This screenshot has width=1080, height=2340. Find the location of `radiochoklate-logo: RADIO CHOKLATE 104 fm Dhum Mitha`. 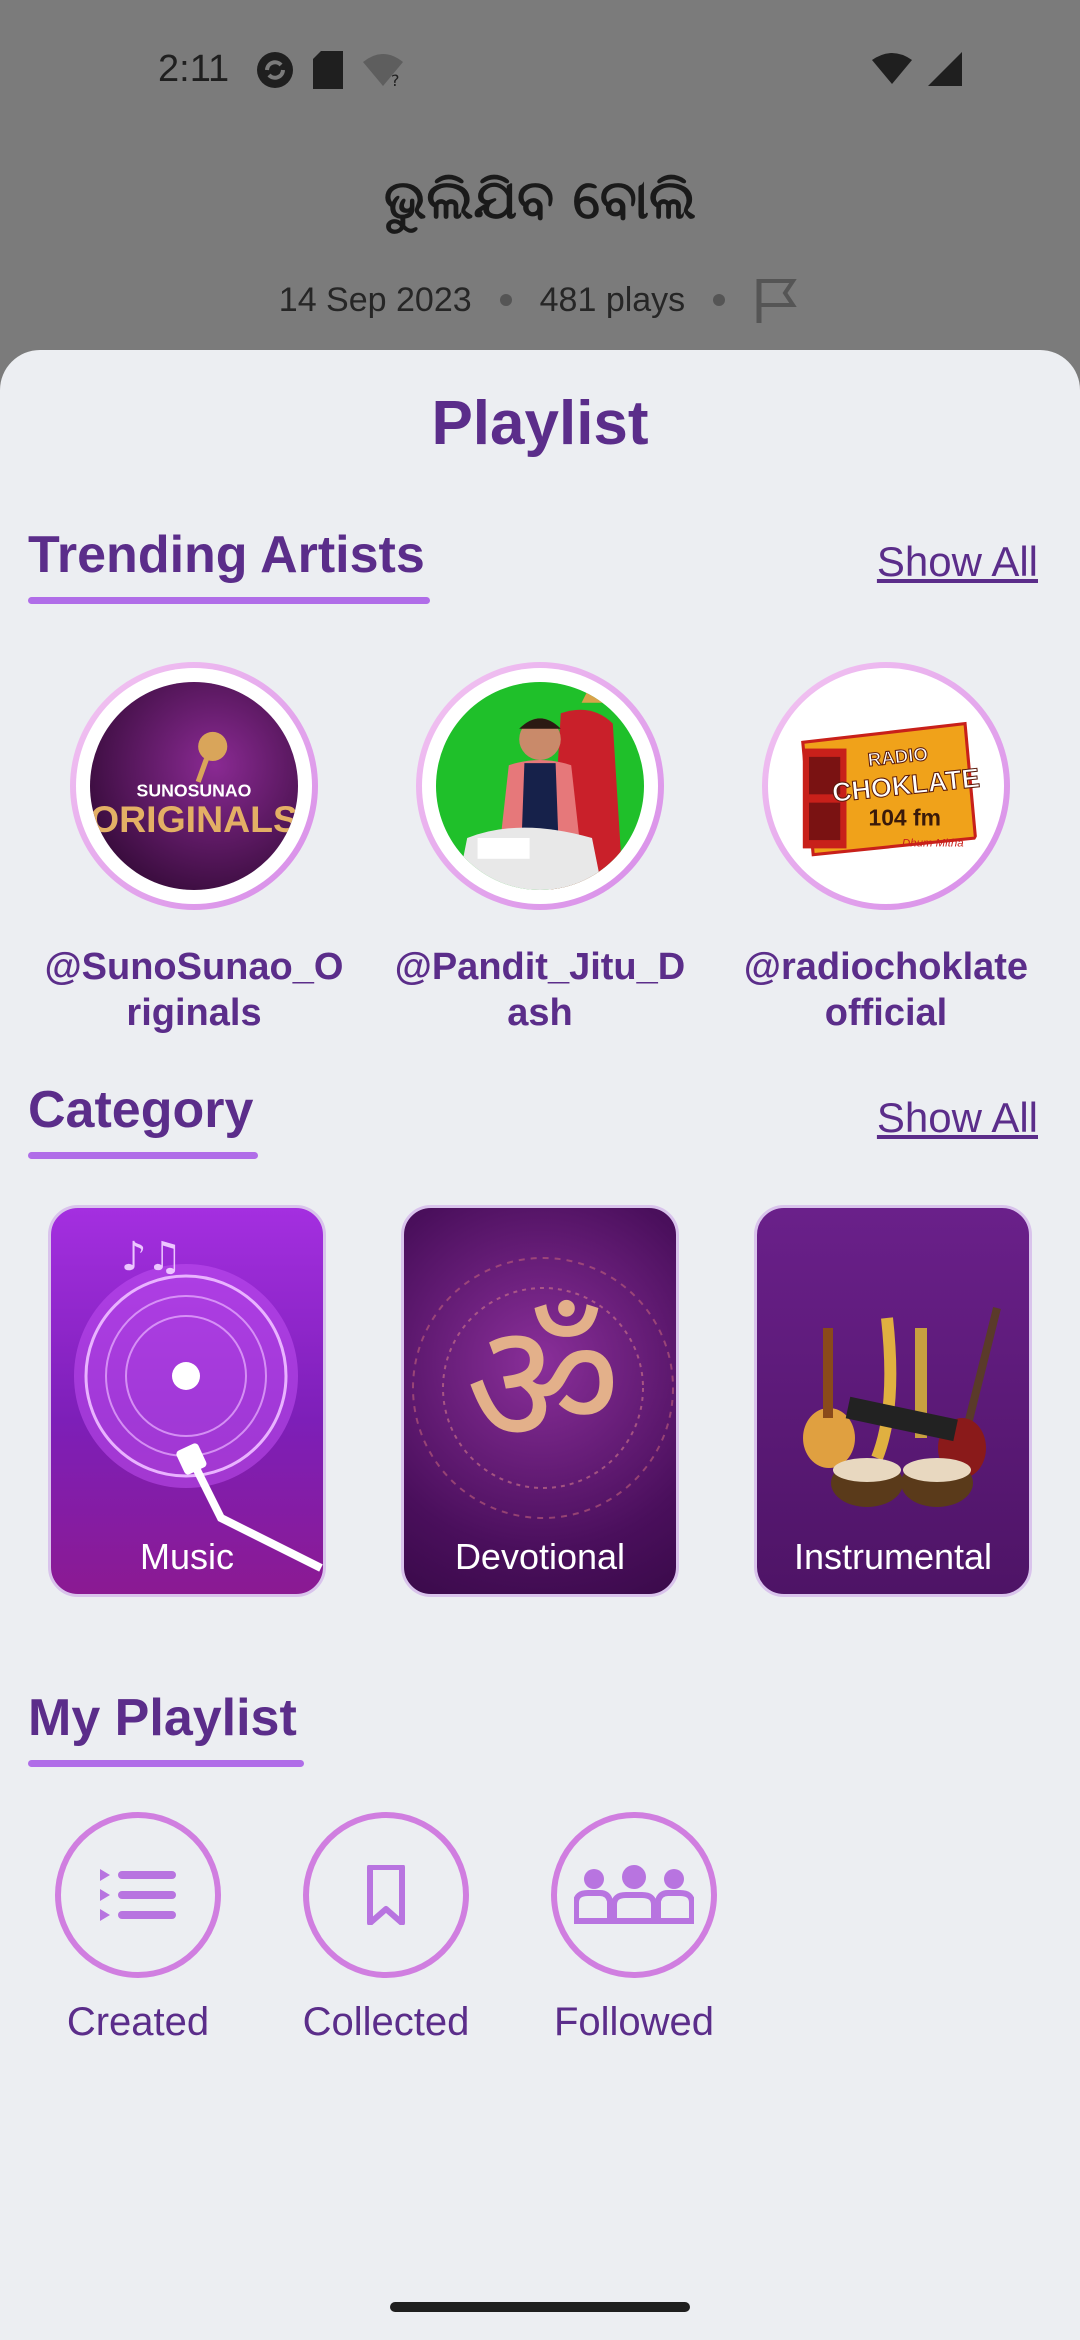

radiochoklate-logo: RADIO CHOKLATE 104 fm Dhum Mitha is located at coordinates (886, 786).